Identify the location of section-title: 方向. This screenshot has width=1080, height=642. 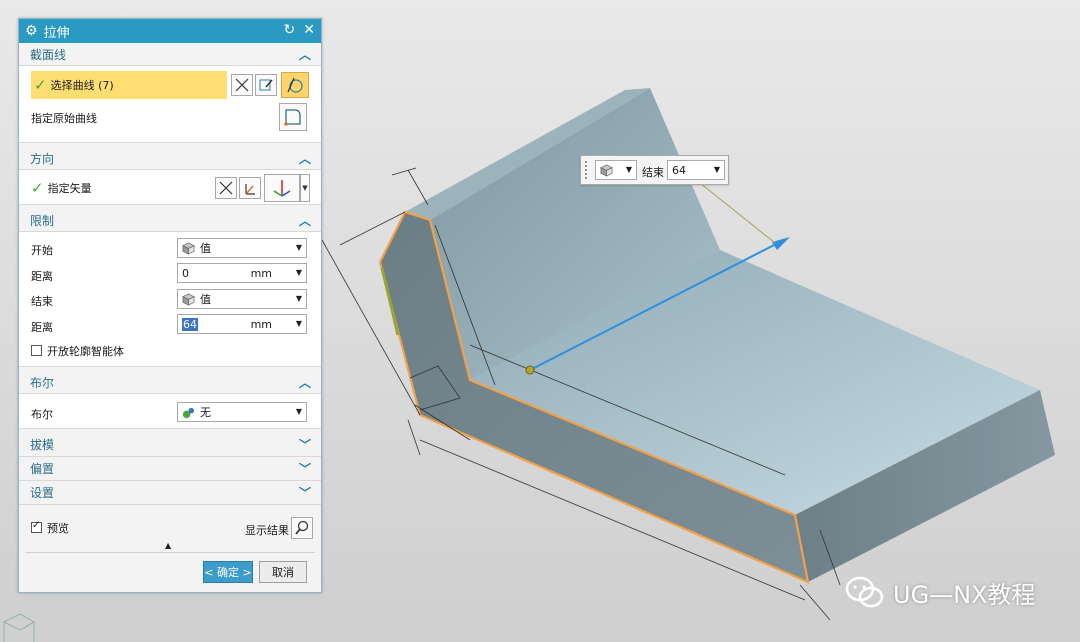
(42, 158).